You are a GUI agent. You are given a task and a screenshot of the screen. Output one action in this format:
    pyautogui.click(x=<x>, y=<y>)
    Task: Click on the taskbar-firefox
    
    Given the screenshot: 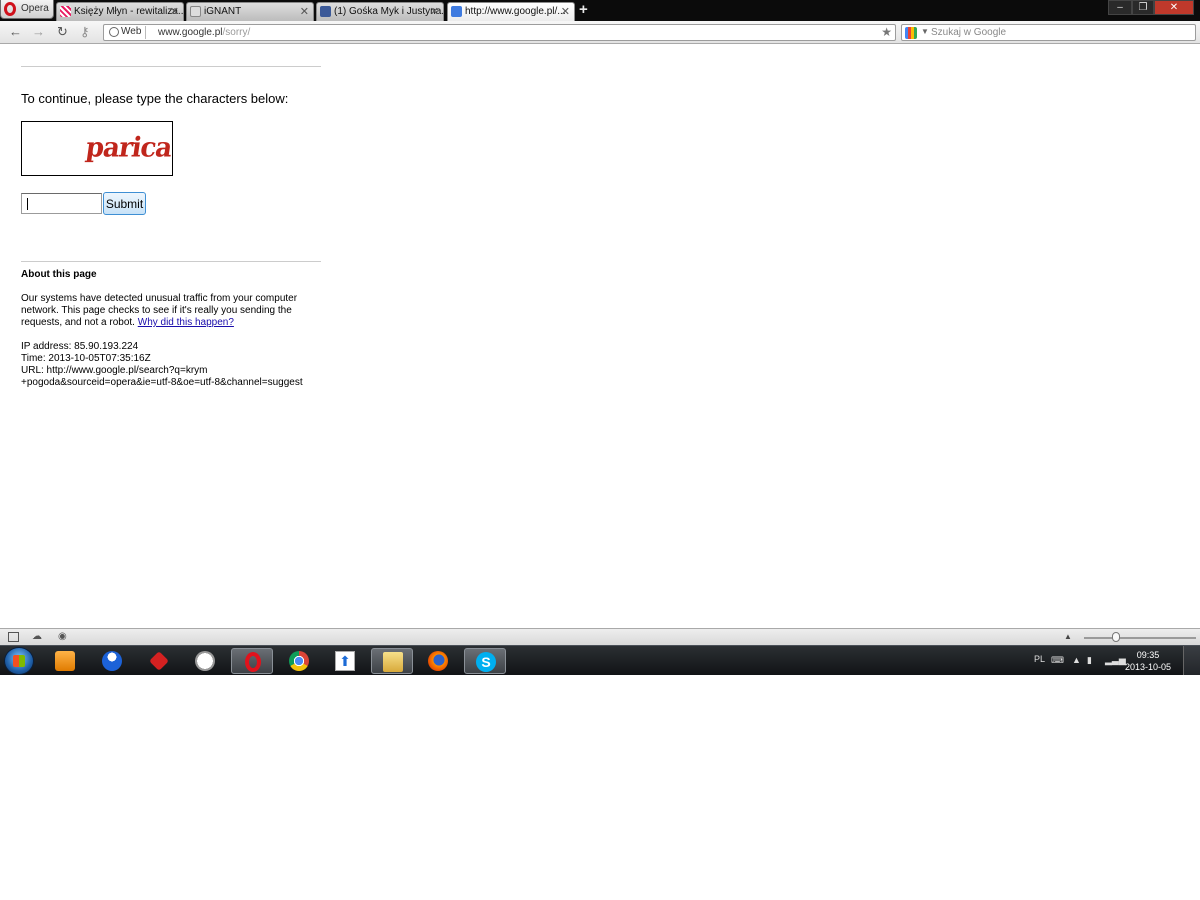 What is the action you would take?
    pyautogui.click(x=438, y=661)
    